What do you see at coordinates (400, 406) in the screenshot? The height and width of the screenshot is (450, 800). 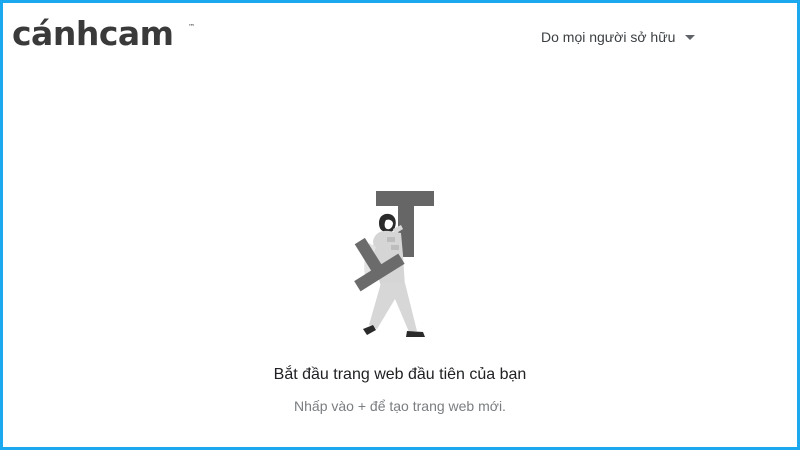 I see `empty-state-subtitle: Nhấp vào + để tạo trang web mới.` at bounding box center [400, 406].